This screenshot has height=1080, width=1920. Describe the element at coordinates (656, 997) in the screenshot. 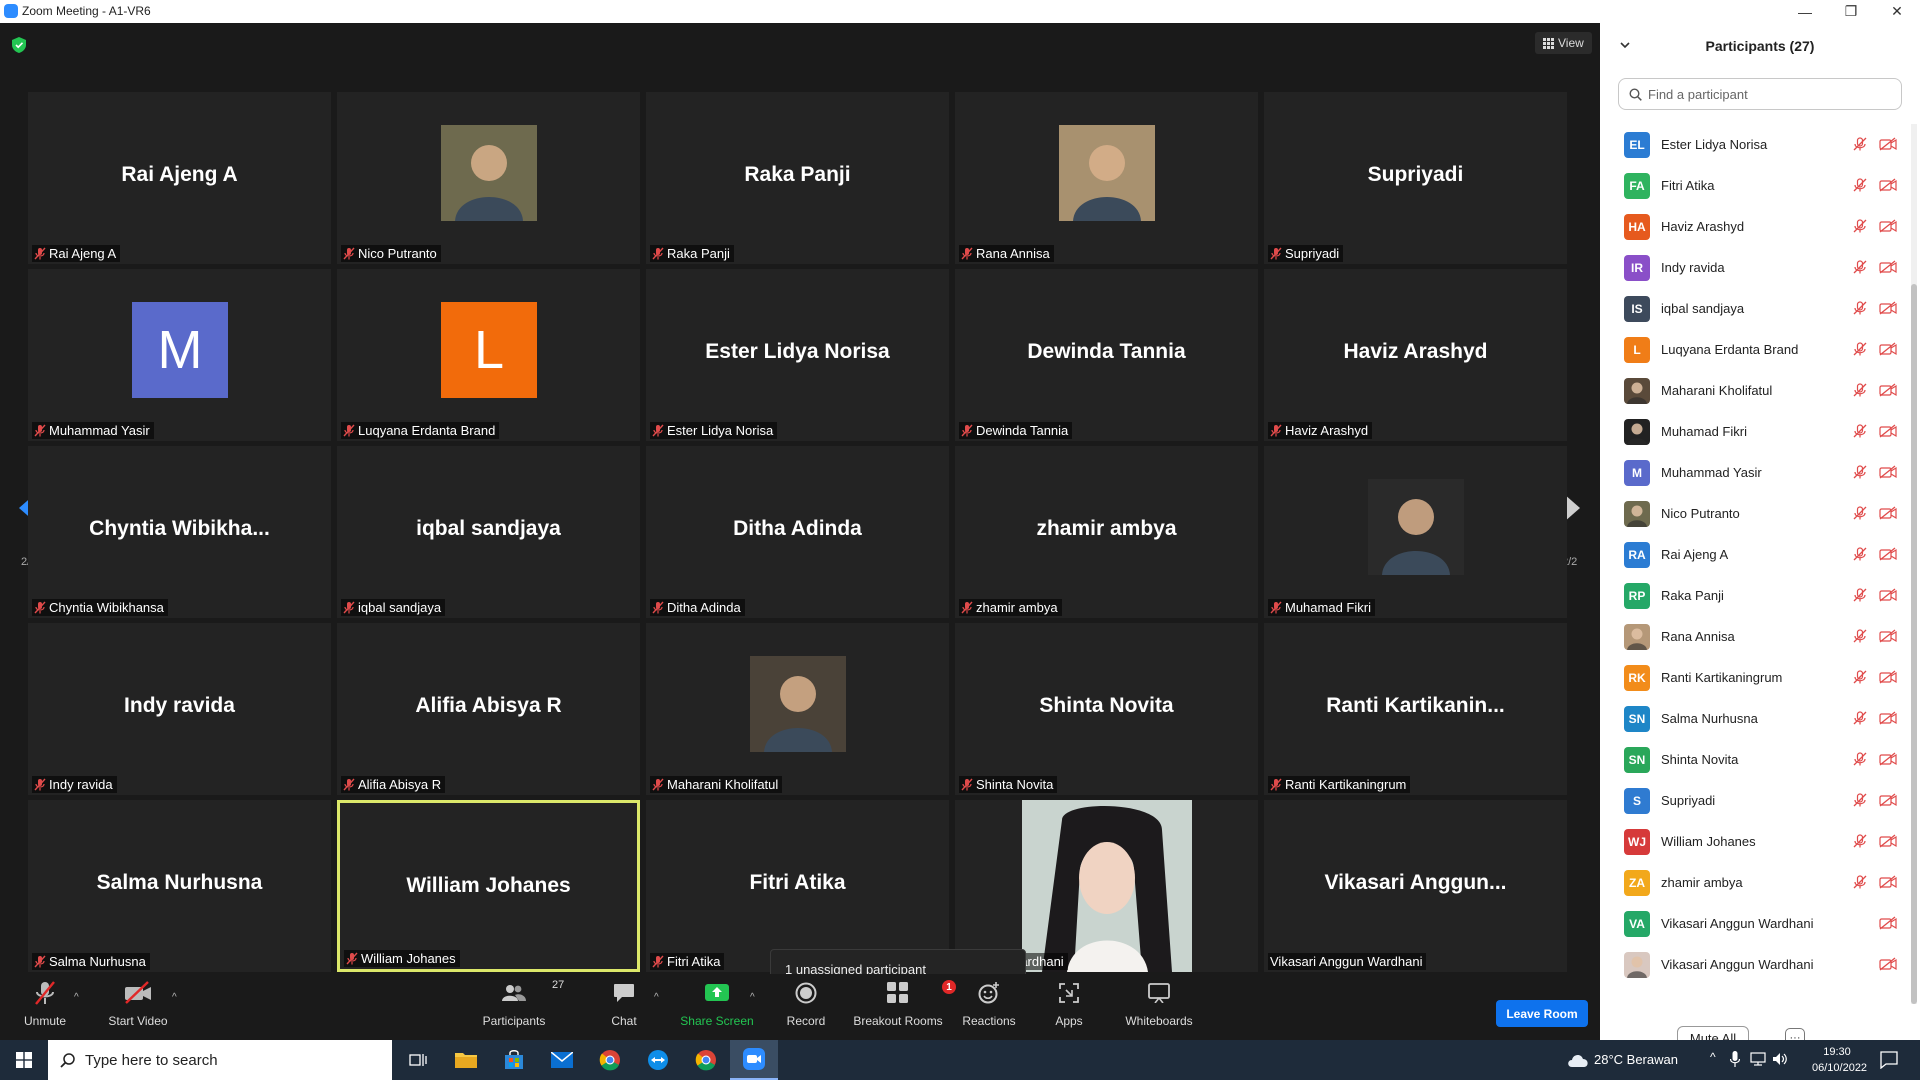

I see `chat-options-caret: ^` at that location.